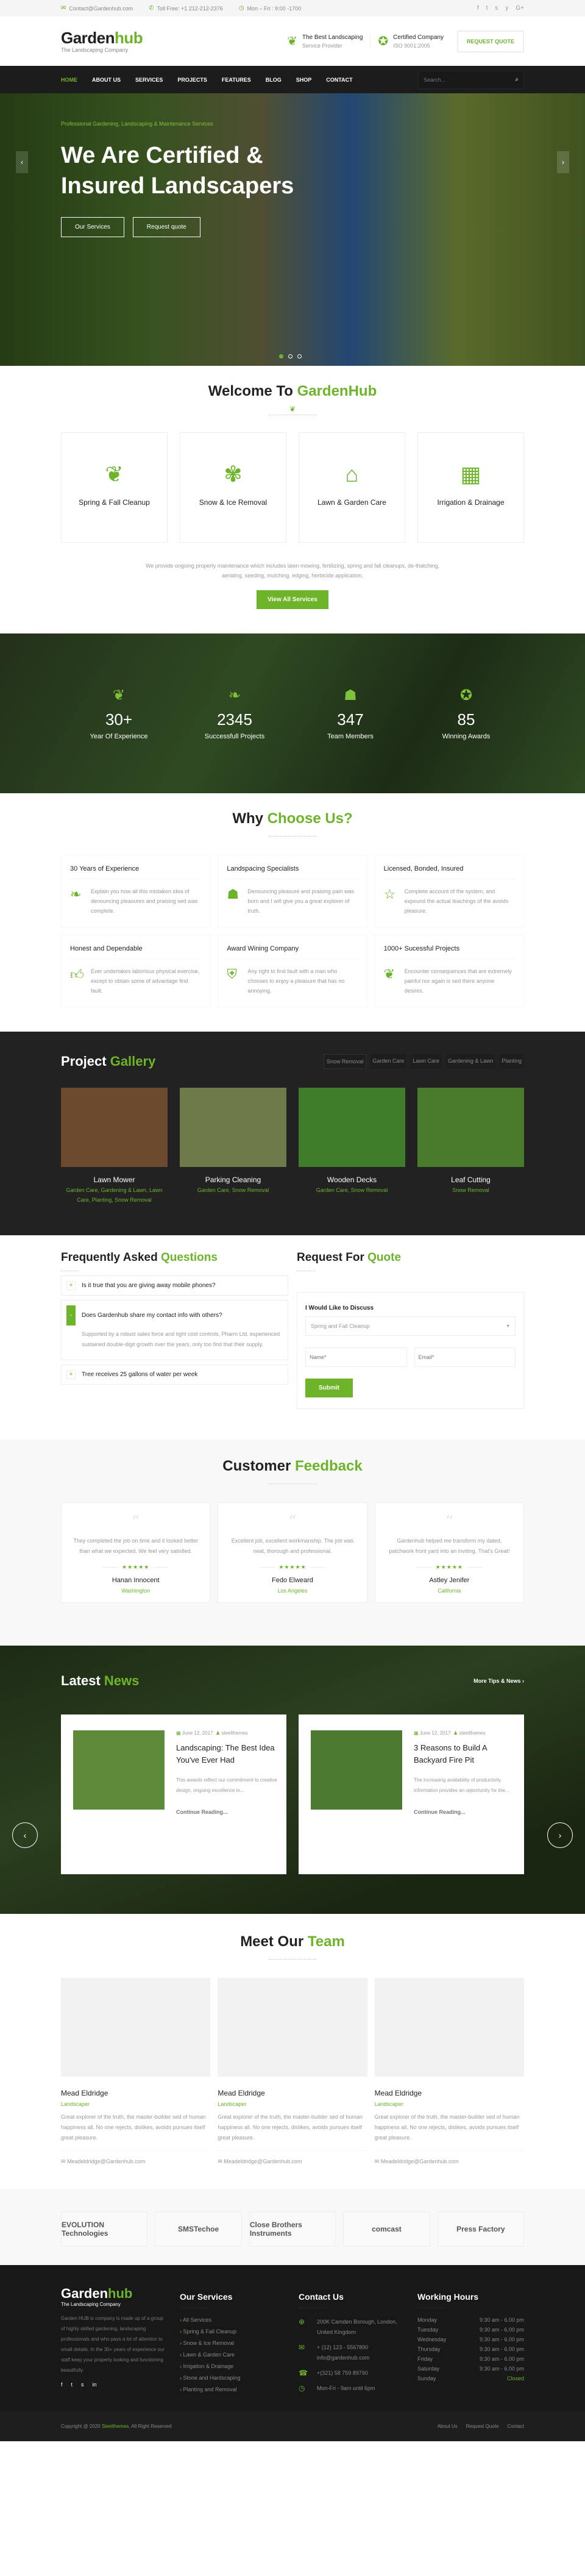 The width and height of the screenshot is (585, 2576). What do you see at coordinates (388, 1061) in the screenshot?
I see `filter-tab: Garden Care` at bounding box center [388, 1061].